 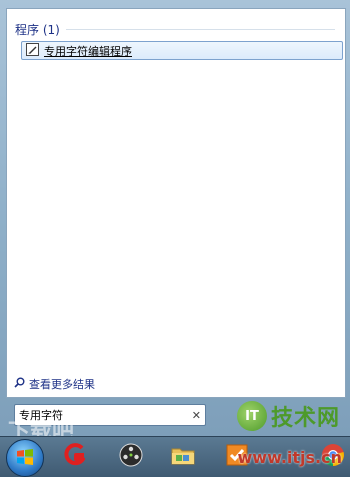 I want to click on result-item-label: 专用字符编辑程序, so click(x=88, y=51).